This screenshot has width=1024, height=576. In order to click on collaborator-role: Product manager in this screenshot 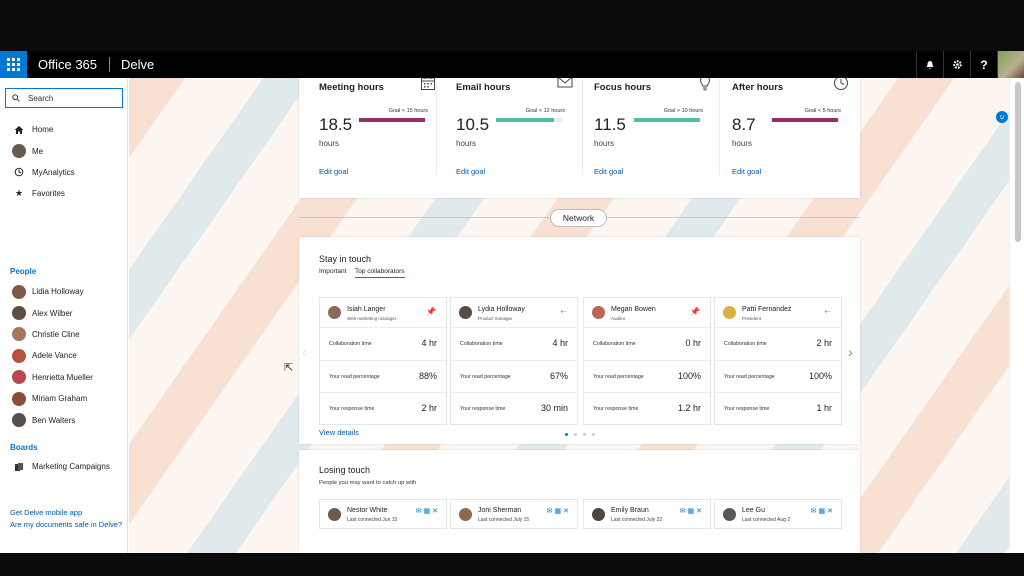, I will do `click(495, 318)`.